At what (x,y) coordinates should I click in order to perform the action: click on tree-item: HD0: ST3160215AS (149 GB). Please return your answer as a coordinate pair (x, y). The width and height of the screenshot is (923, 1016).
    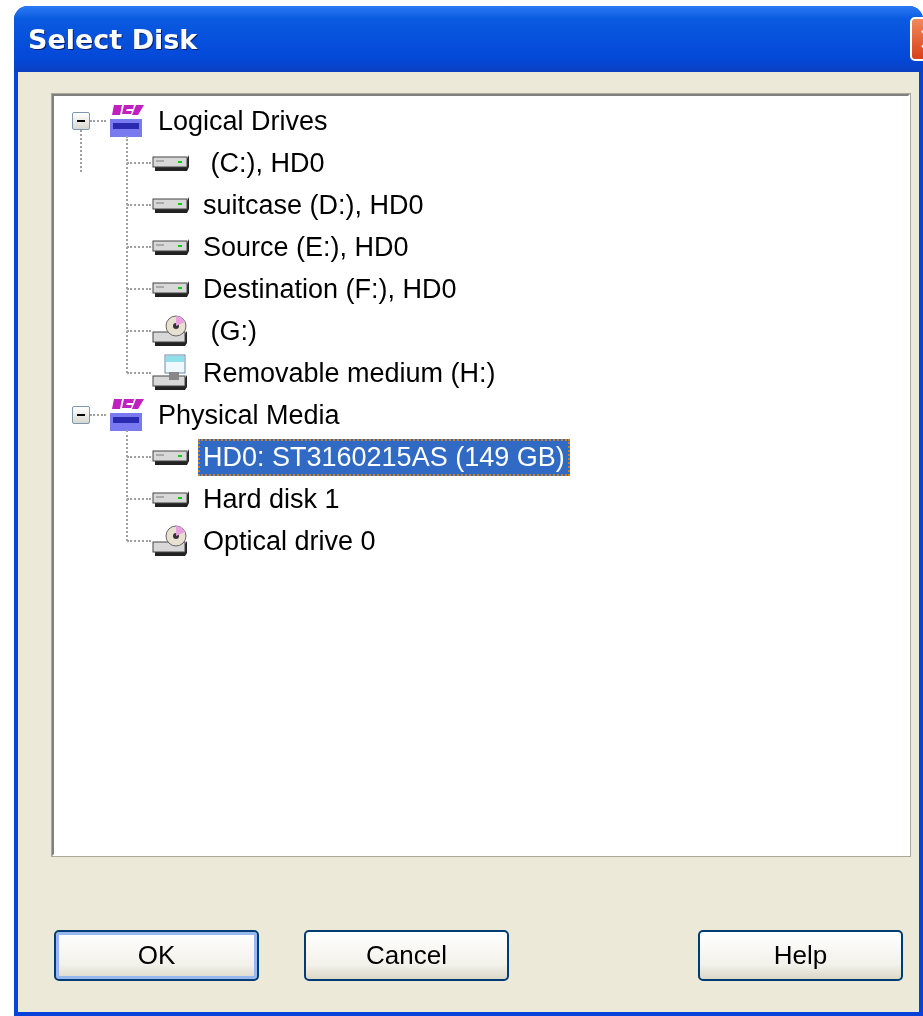
    Looking at the image, I should click on (384, 457).